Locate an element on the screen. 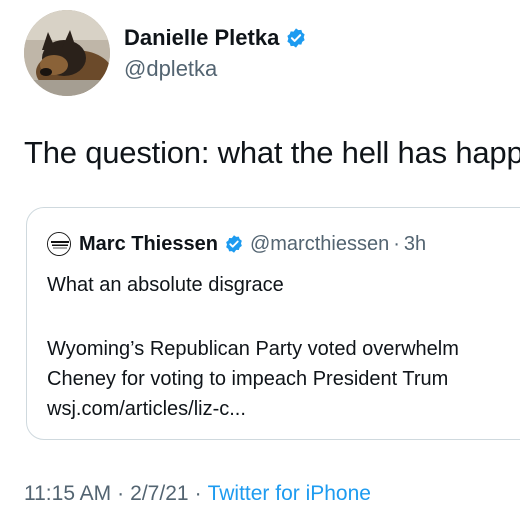  tweet-metadata: 11:15 AM · 2/7/21 · Twitter for iPhone is located at coordinates (197, 494).